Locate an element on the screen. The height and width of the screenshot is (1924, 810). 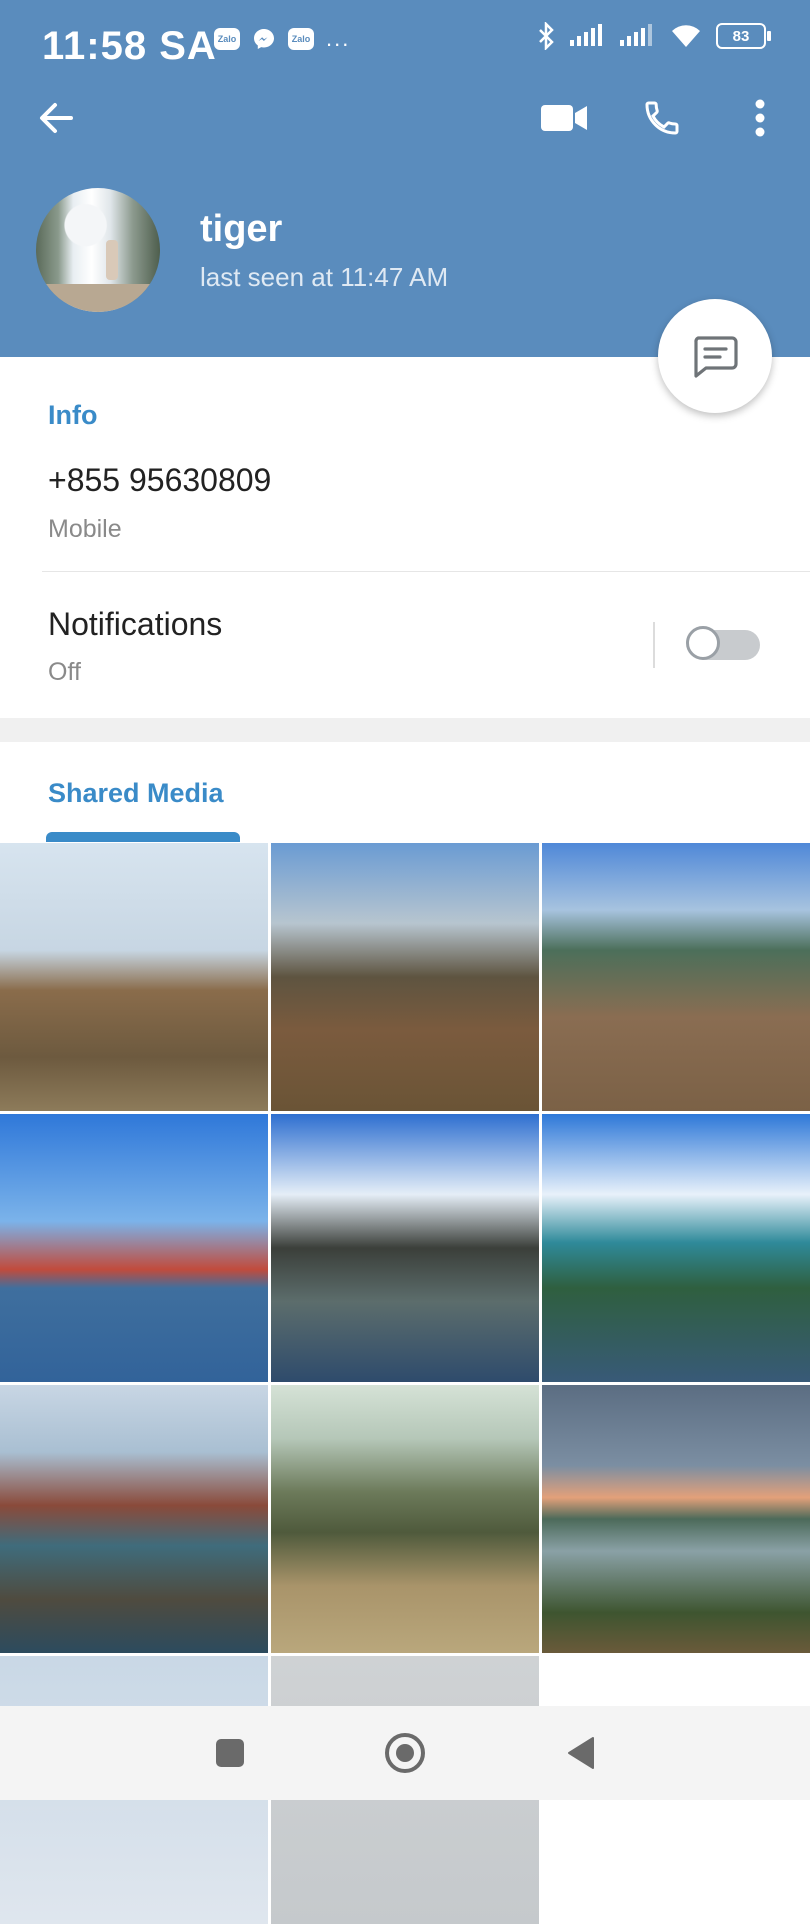
square-icon is located at coordinates (230, 1753).